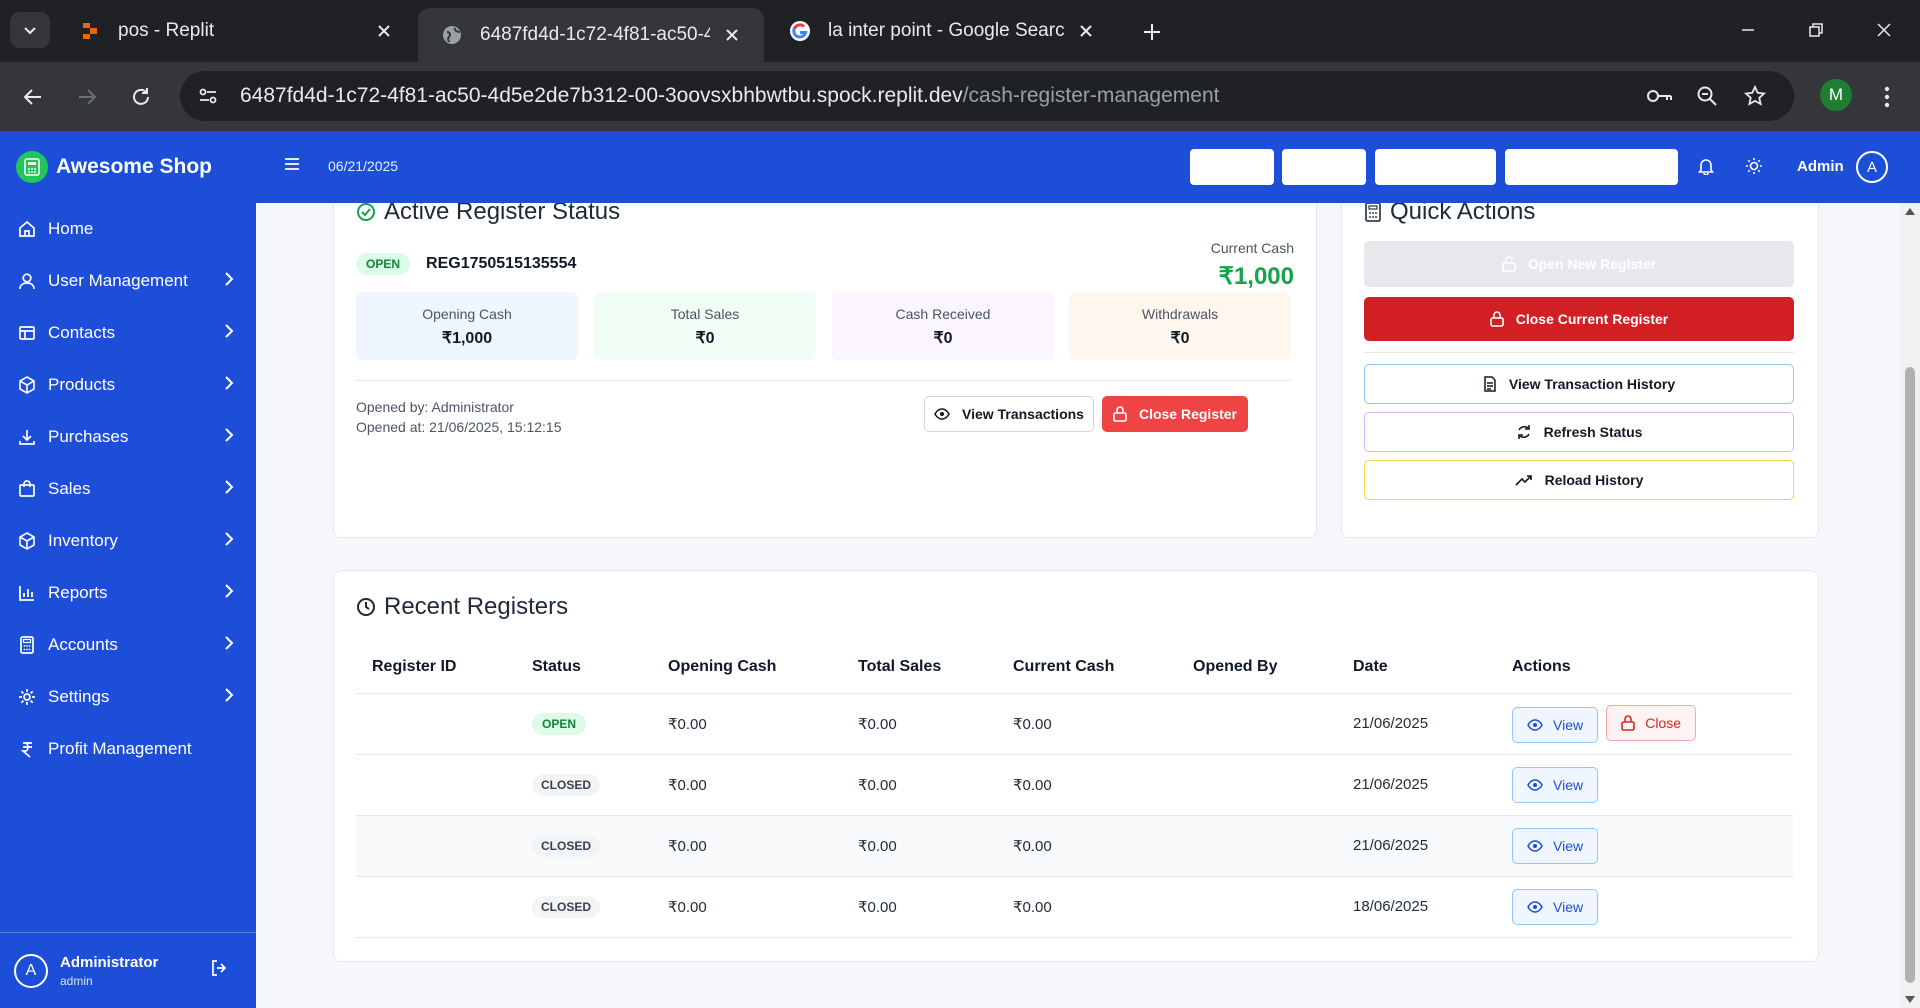 This screenshot has height=1008, width=1920. What do you see at coordinates (71, 228) in the screenshot?
I see `sidebar-item-label: Home` at bounding box center [71, 228].